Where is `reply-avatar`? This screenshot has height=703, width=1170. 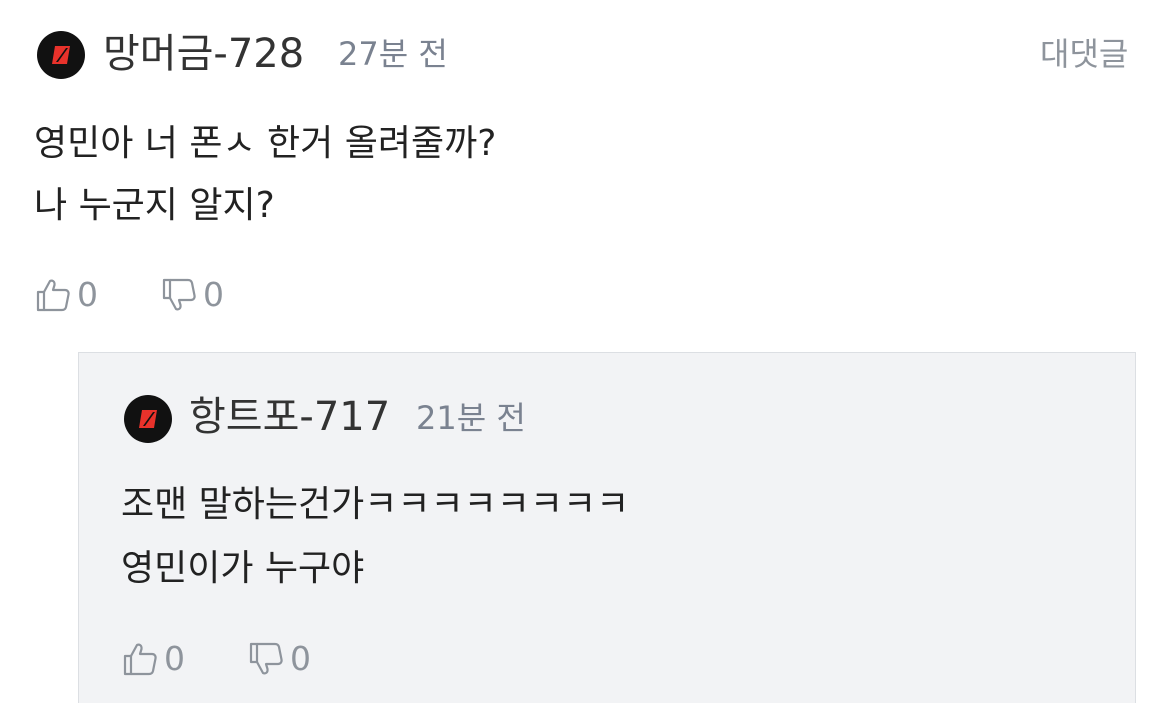 reply-avatar is located at coordinates (148, 419).